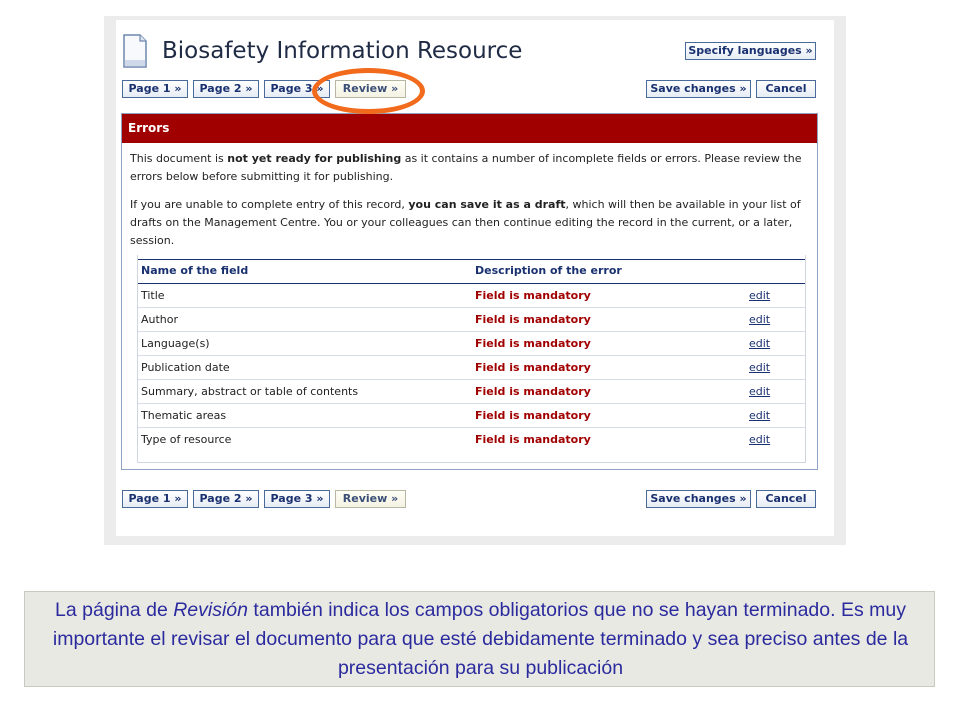 The width and height of the screenshot is (960, 720). Describe the element at coordinates (153, 295) in the screenshot. I see `field-name: Title` at that location.